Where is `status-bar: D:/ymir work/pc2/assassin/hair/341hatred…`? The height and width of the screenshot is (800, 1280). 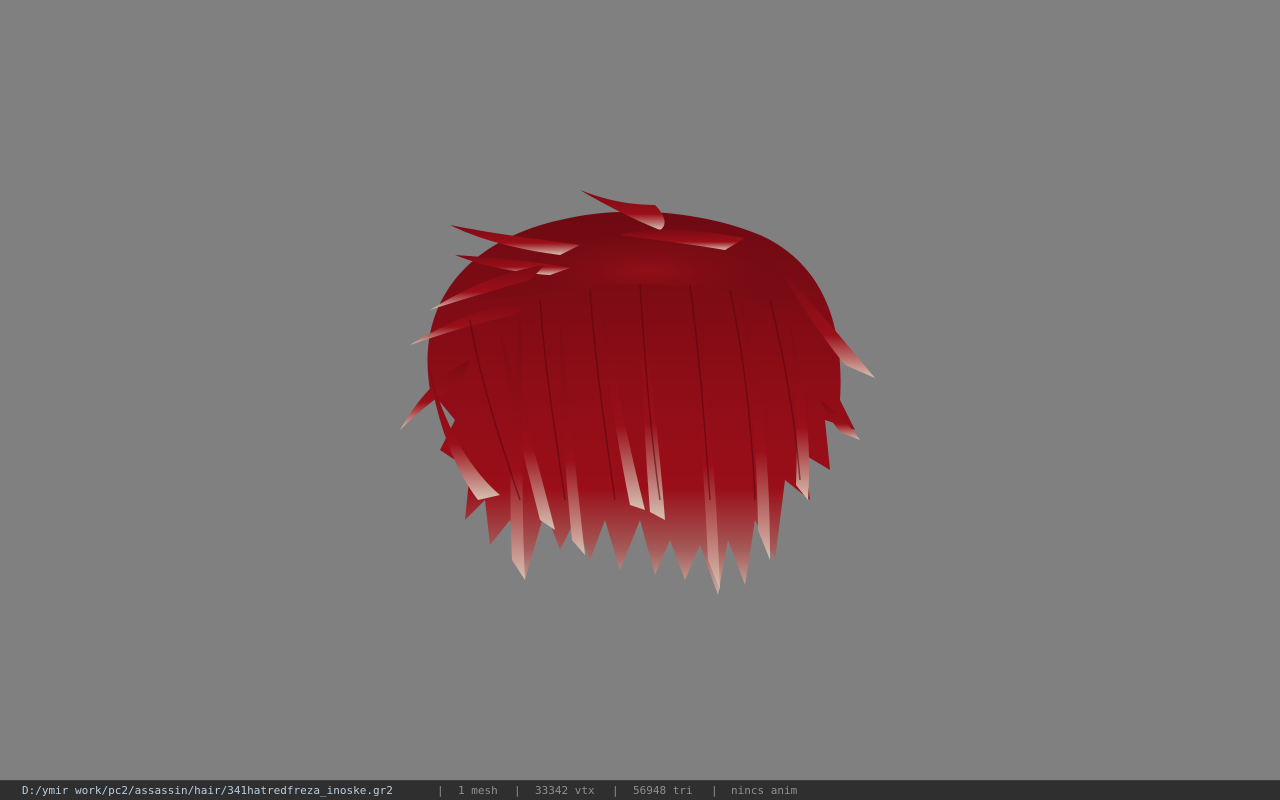
status-bar: D:/ymir work/pc2/assassin/hair/341hatred… is located at coordinates (640, 790).